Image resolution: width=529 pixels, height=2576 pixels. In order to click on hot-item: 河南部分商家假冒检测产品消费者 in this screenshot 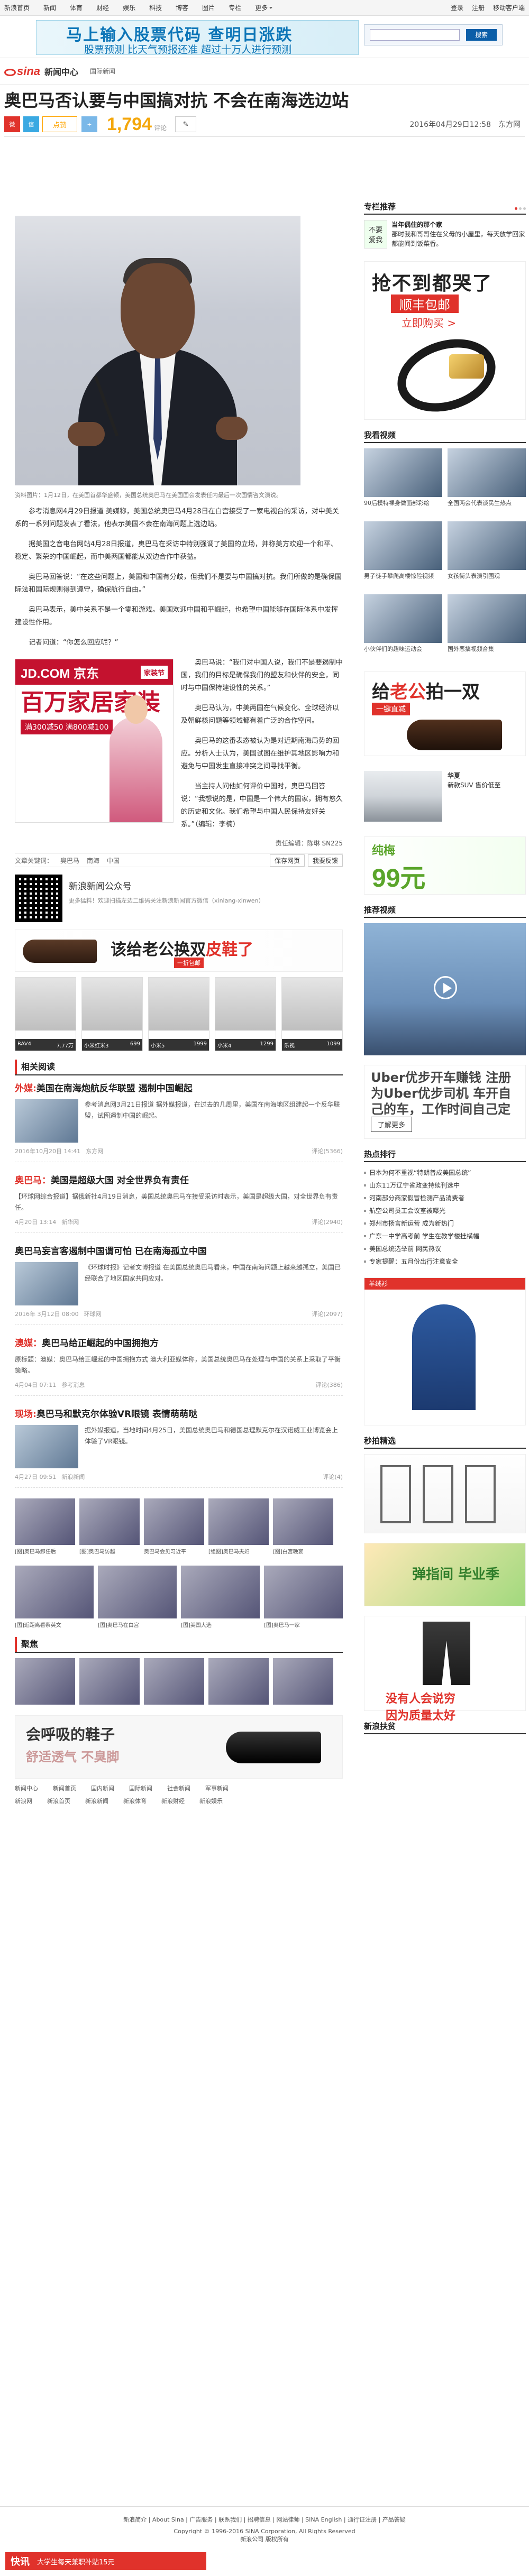, I will do `click(445, 1198)`.